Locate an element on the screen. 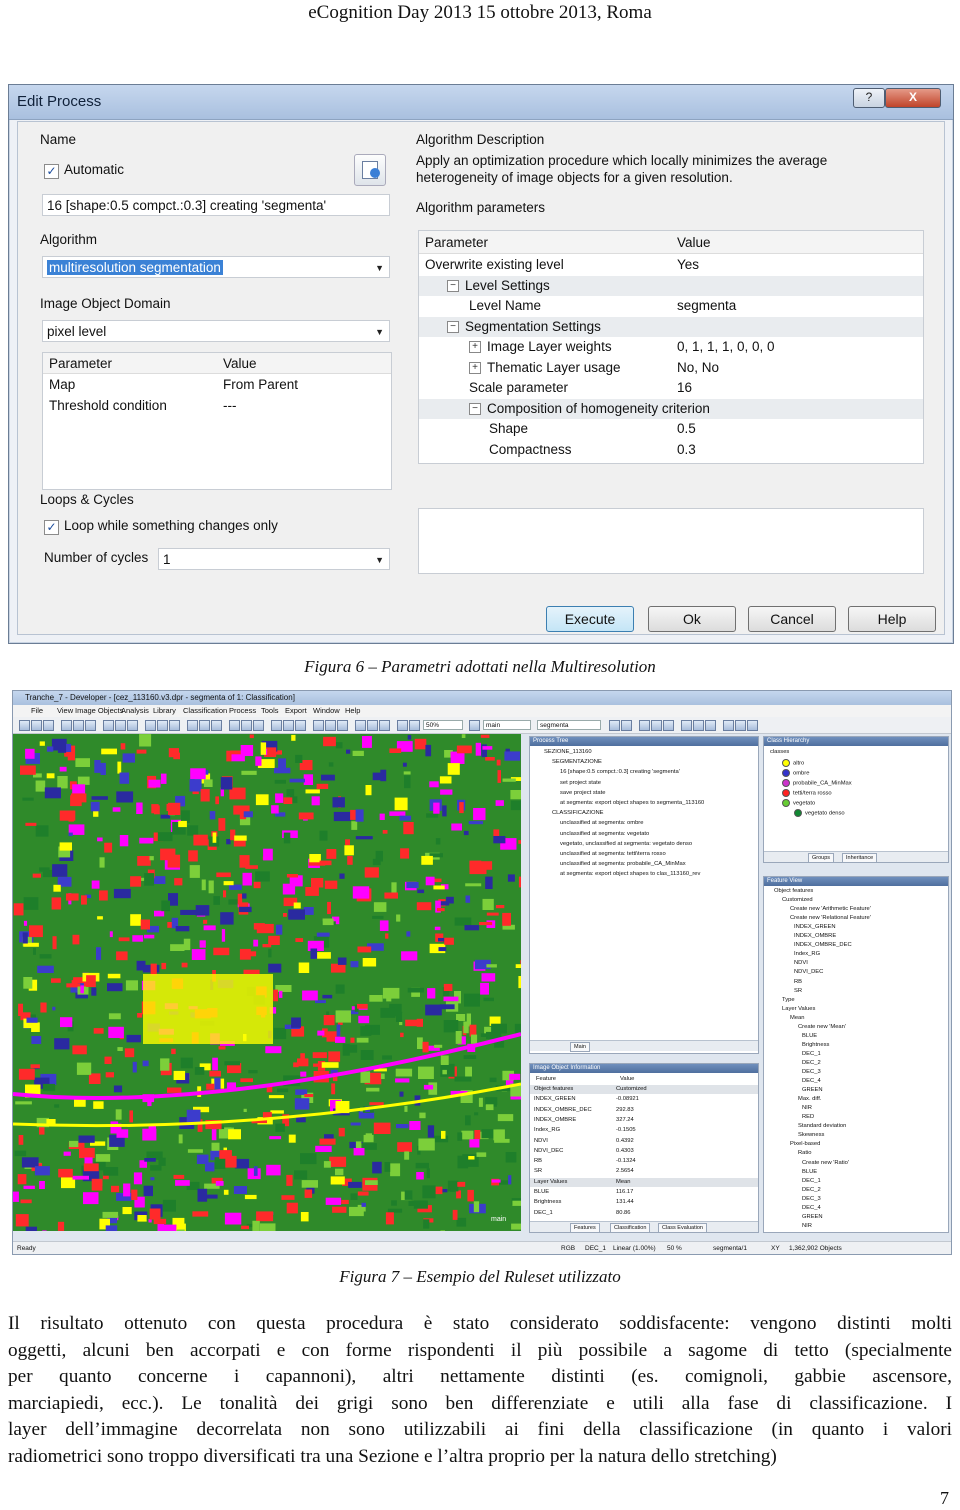 The width and height of the screenshot is (960, 1510). feature-item: RB is located at coordinates (798, 982).